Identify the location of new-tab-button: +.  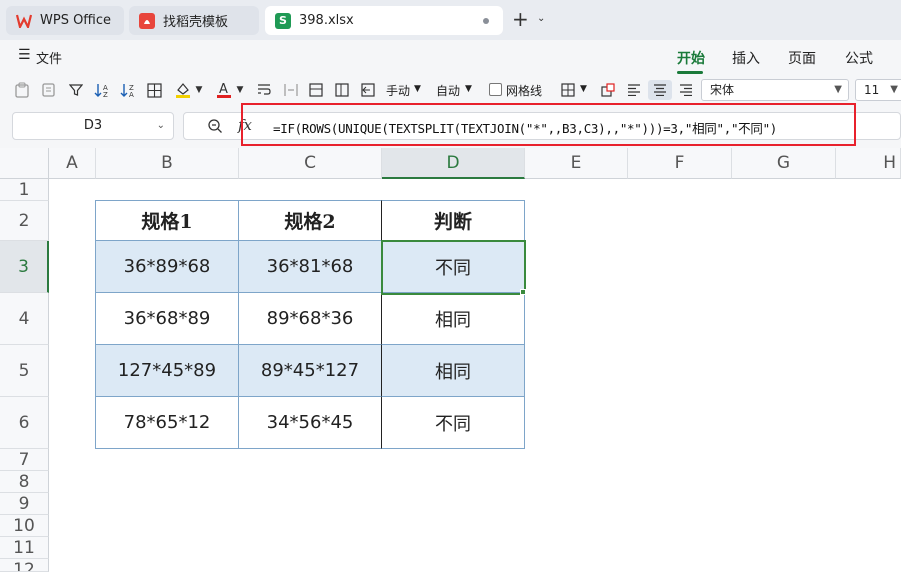
(520, 19).